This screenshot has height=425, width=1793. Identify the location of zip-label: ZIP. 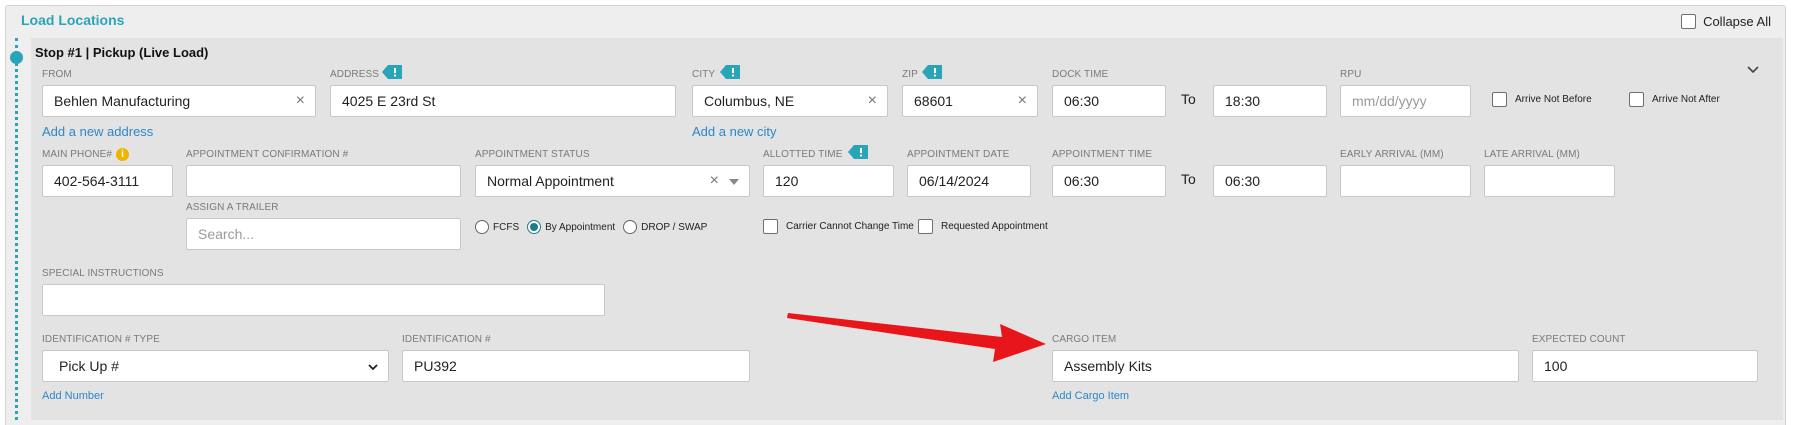
(910, 74).